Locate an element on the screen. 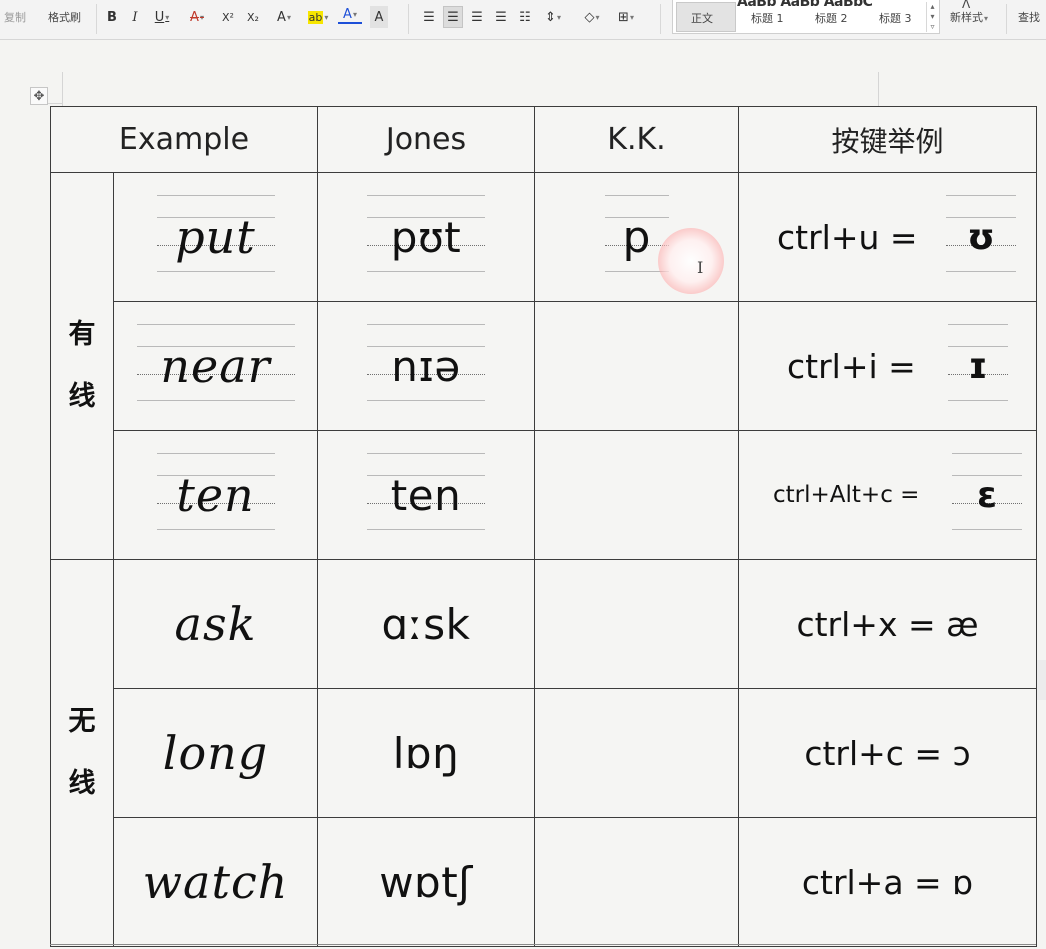 This screenshot has height=949, width=1046. header-jones: Jones is located at coordinates (426, 139).